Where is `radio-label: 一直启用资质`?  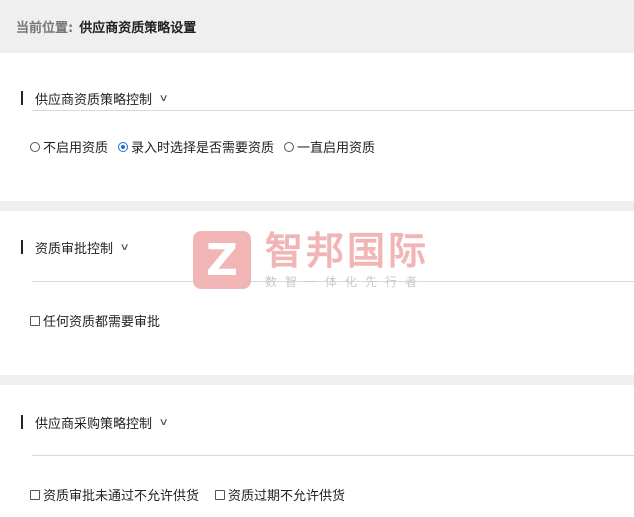
radio-label: 一直启用资质 is located at coordinates (336, 148).